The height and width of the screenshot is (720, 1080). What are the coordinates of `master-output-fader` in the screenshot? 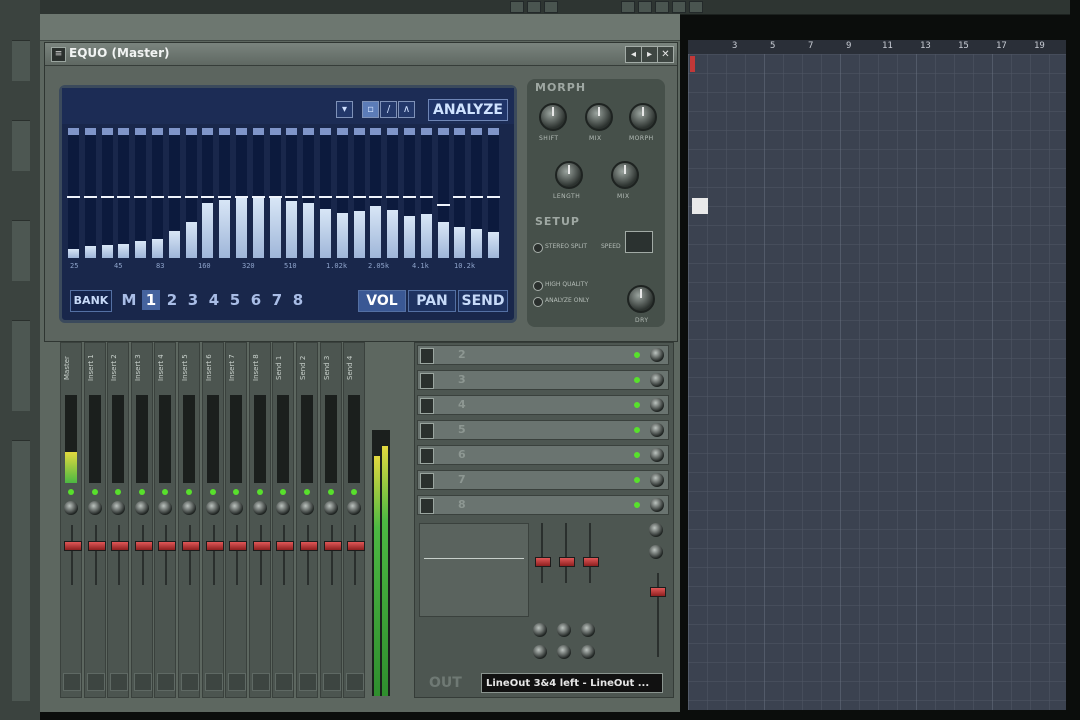 It's located at (658, 592).